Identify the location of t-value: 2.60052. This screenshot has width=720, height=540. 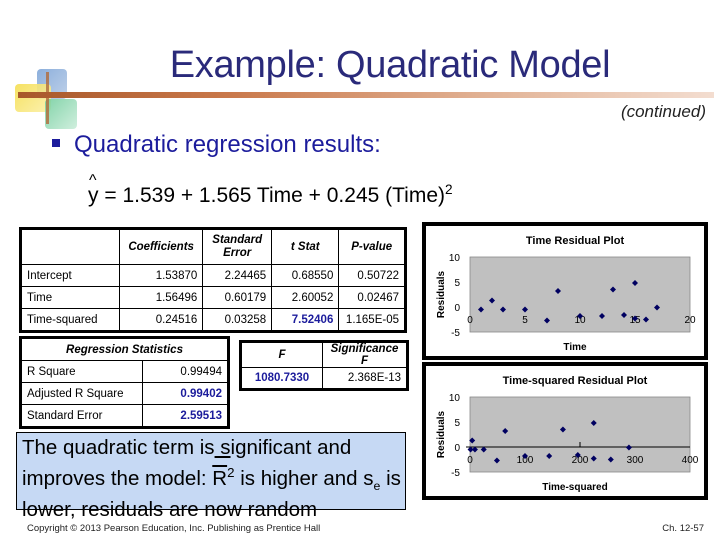
(305, 297).